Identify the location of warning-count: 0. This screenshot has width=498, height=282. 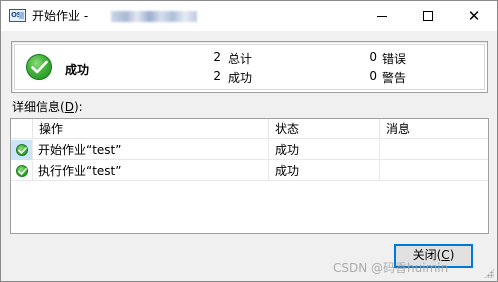
(373, 76).